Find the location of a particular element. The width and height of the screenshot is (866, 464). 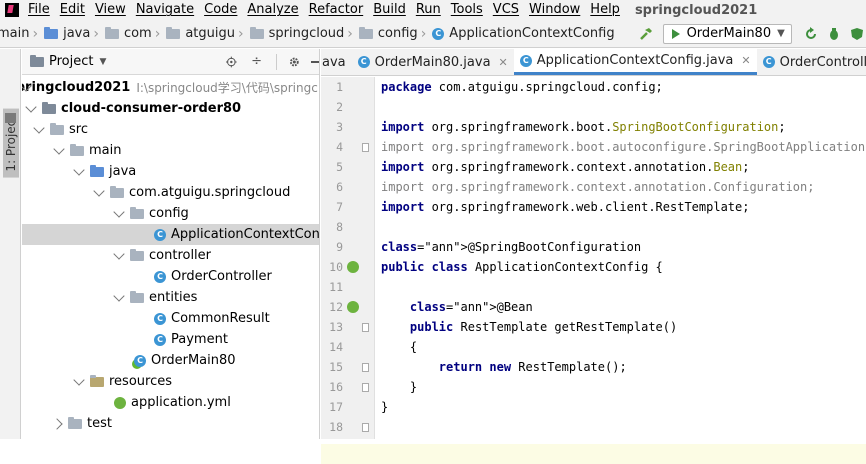

menu-help: Help is located at coordinates (605, 10).